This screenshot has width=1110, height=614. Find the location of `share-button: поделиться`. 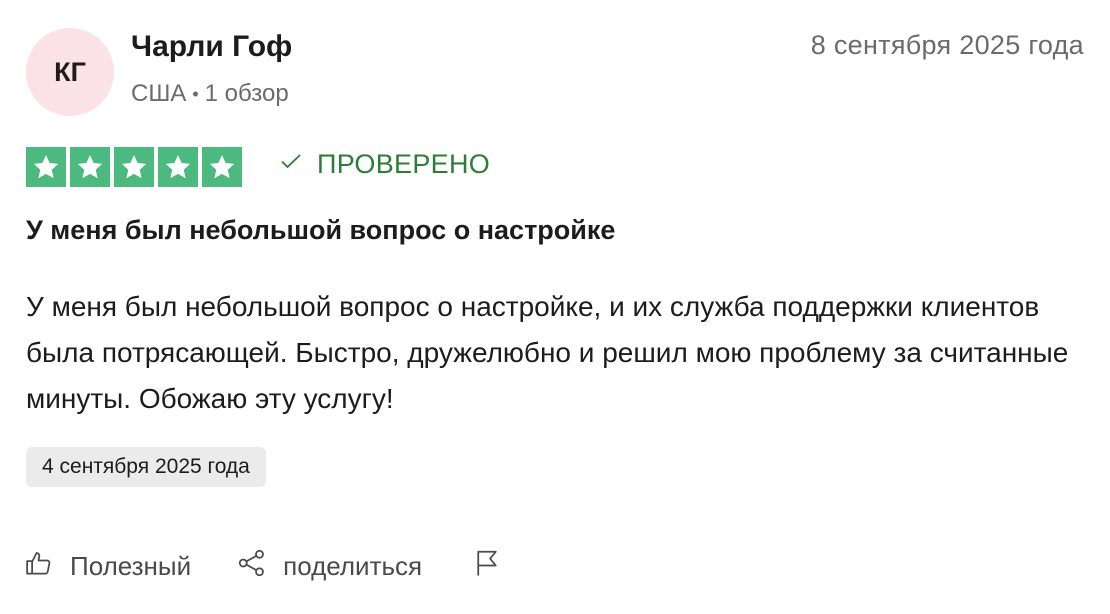

share-button: поделиться is located at coordinates (329, 566).